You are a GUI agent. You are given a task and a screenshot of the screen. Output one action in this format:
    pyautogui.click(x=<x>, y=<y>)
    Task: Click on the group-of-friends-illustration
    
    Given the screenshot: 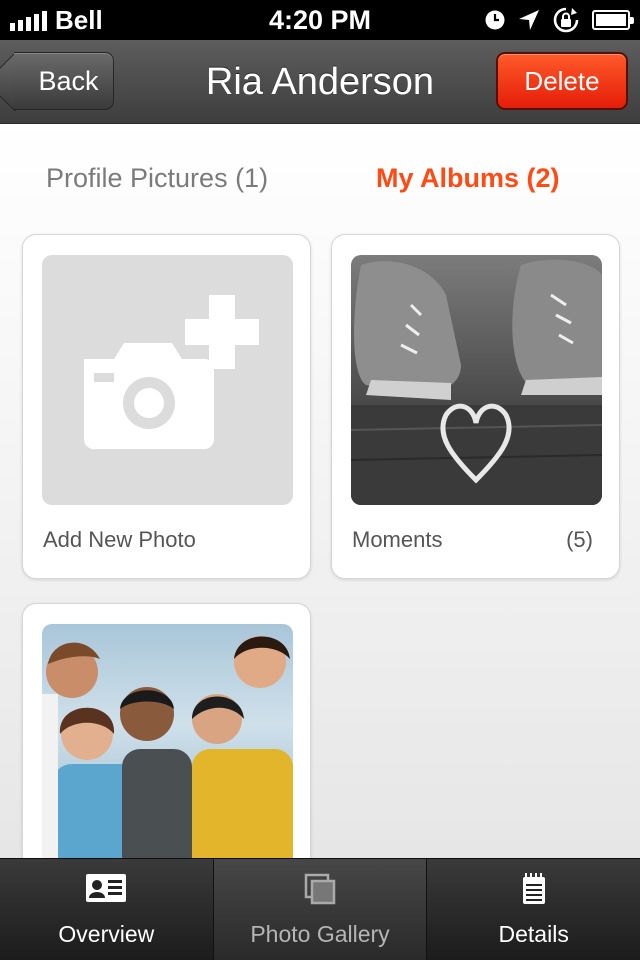 What is the action you would take?
    pyautogui.click(x=167, y=747)
    